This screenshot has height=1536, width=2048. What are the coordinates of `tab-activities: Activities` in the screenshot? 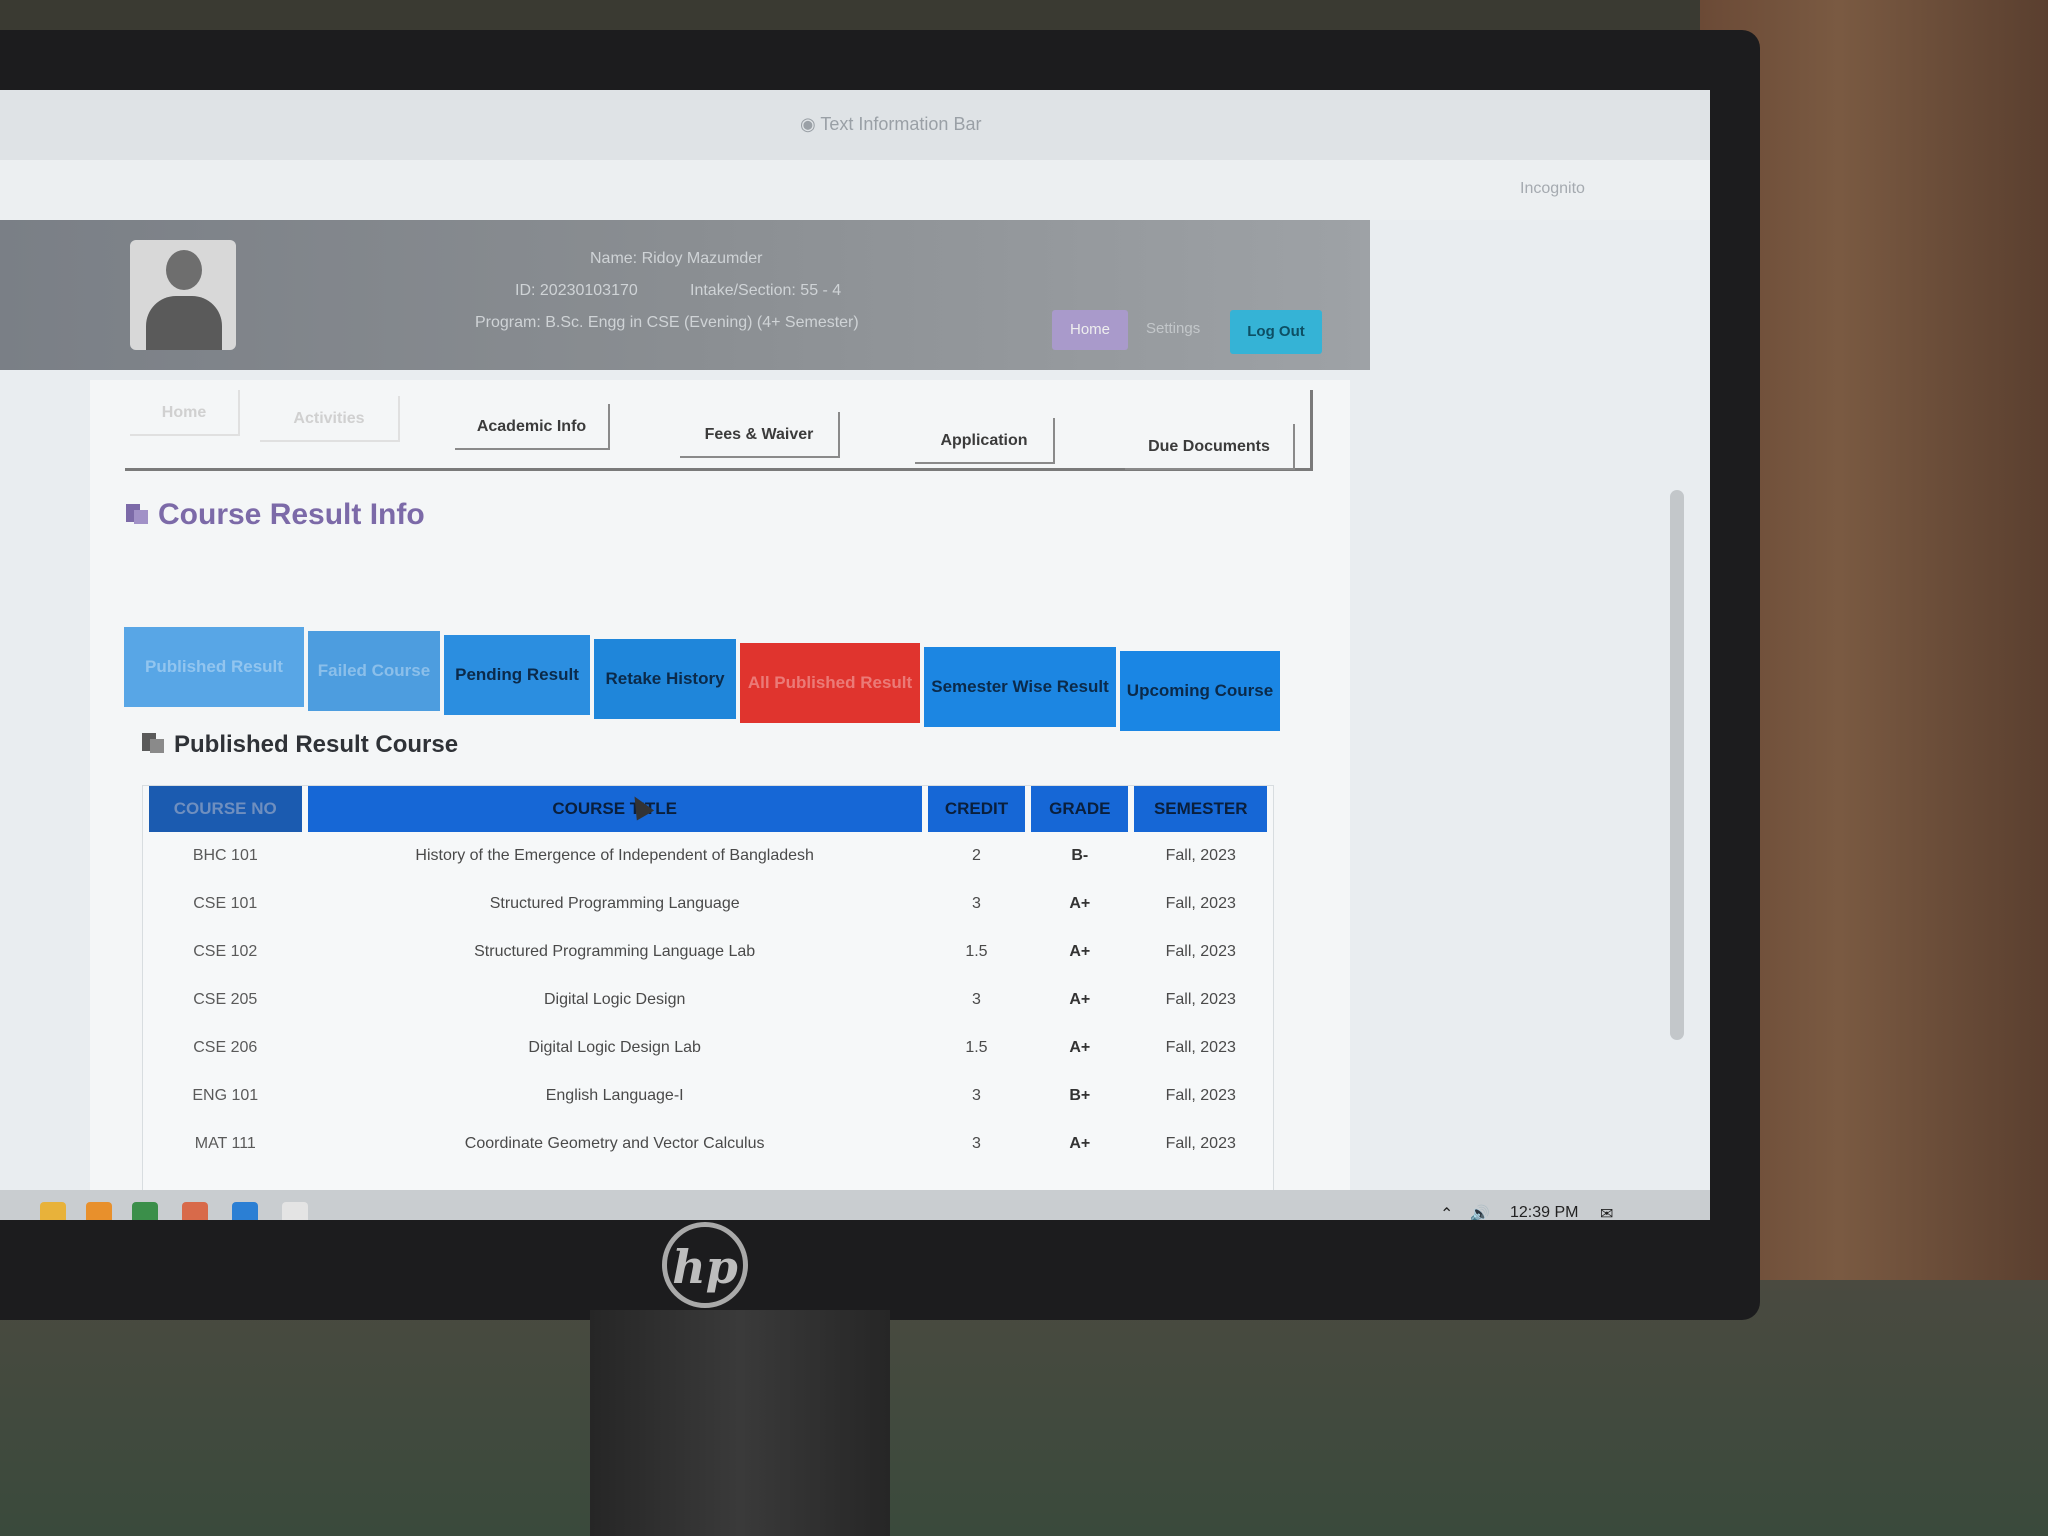 It's located at (330, 419).